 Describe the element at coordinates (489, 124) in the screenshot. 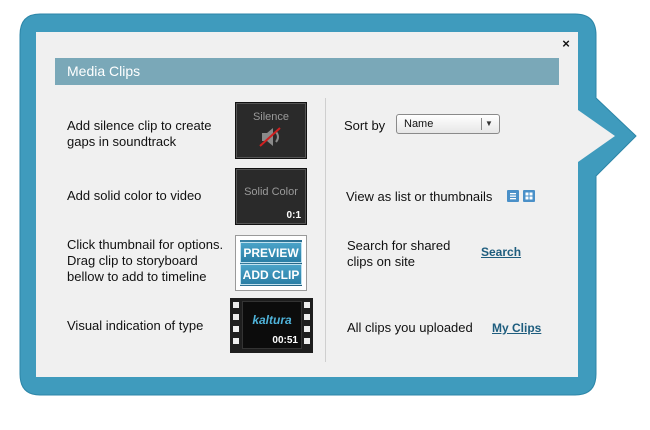

I see `dropdown-arrow-icon: ▼` at that location.